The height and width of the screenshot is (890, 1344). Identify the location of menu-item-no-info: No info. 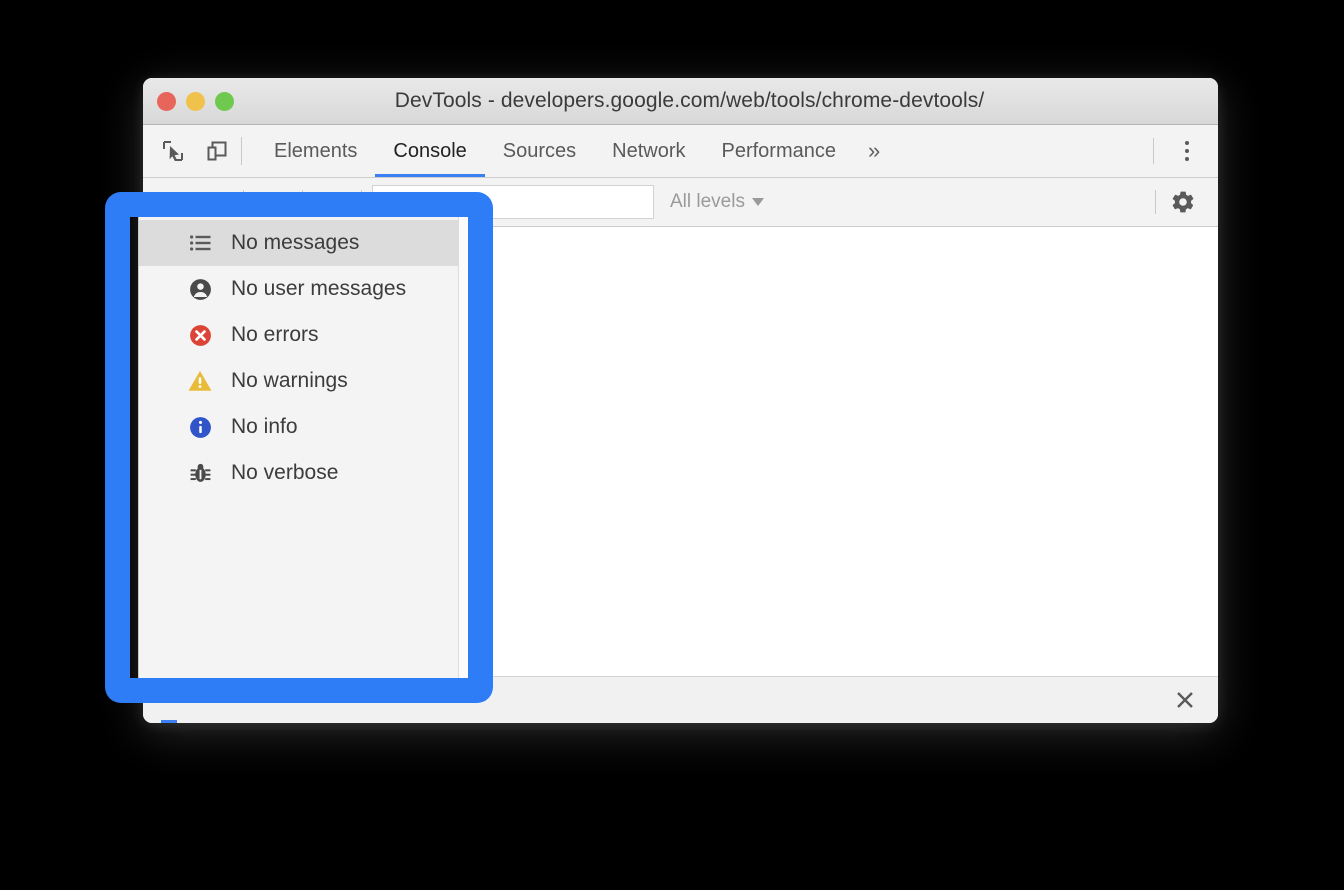
(304, 427).